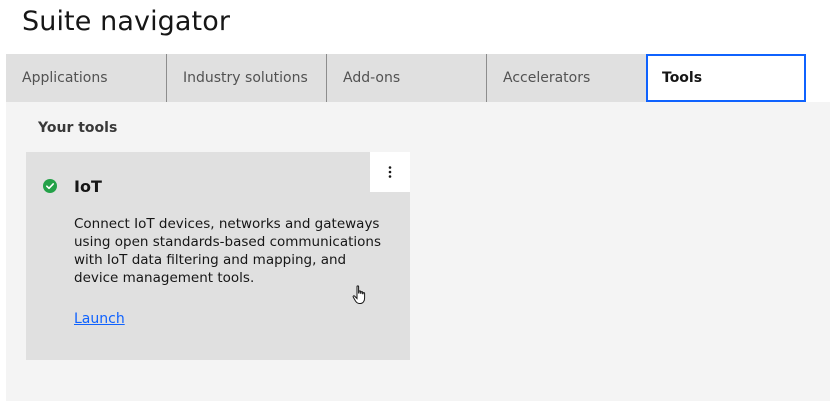 The height and width of the screenshot is (401, 830). I want to click on tab-label: Tools, so click(682, 78).